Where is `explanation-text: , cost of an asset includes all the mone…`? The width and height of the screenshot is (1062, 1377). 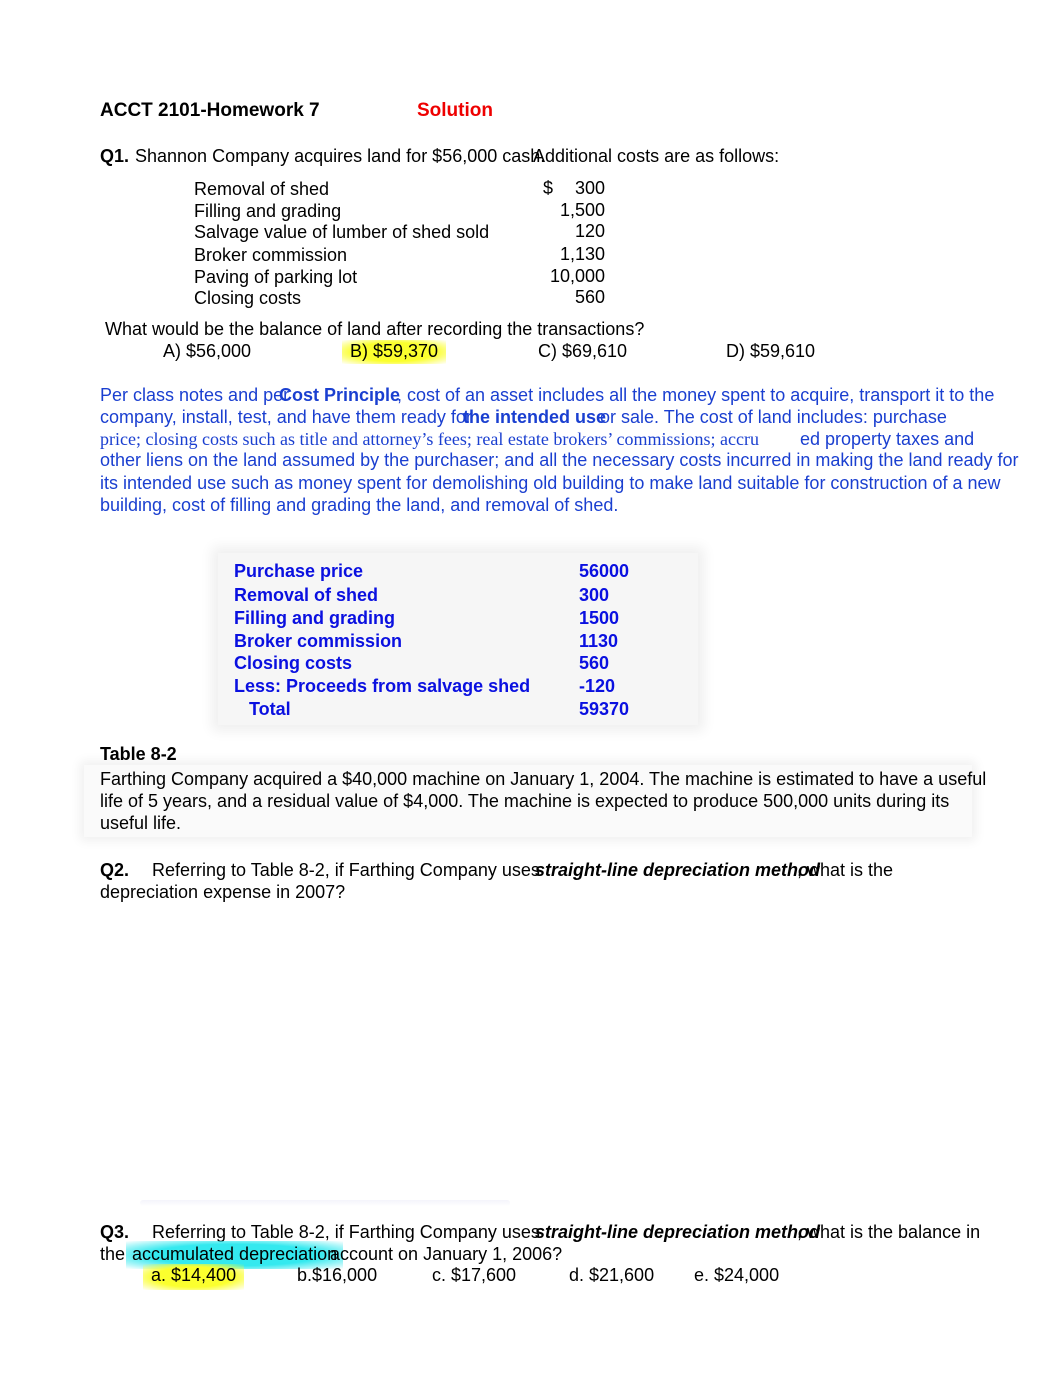
explanation-text: , cost of an asset includes all the mone… is located at coordinates (696, 395).